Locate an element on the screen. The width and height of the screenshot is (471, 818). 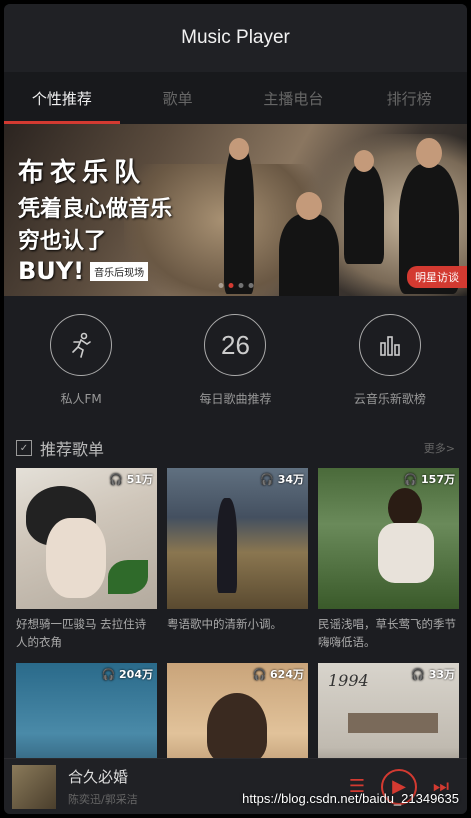
playlist-card: 🎧 51万 好想骑一匹骏马 去拉住诗人的衣角 is located at coordinates (86, 560).